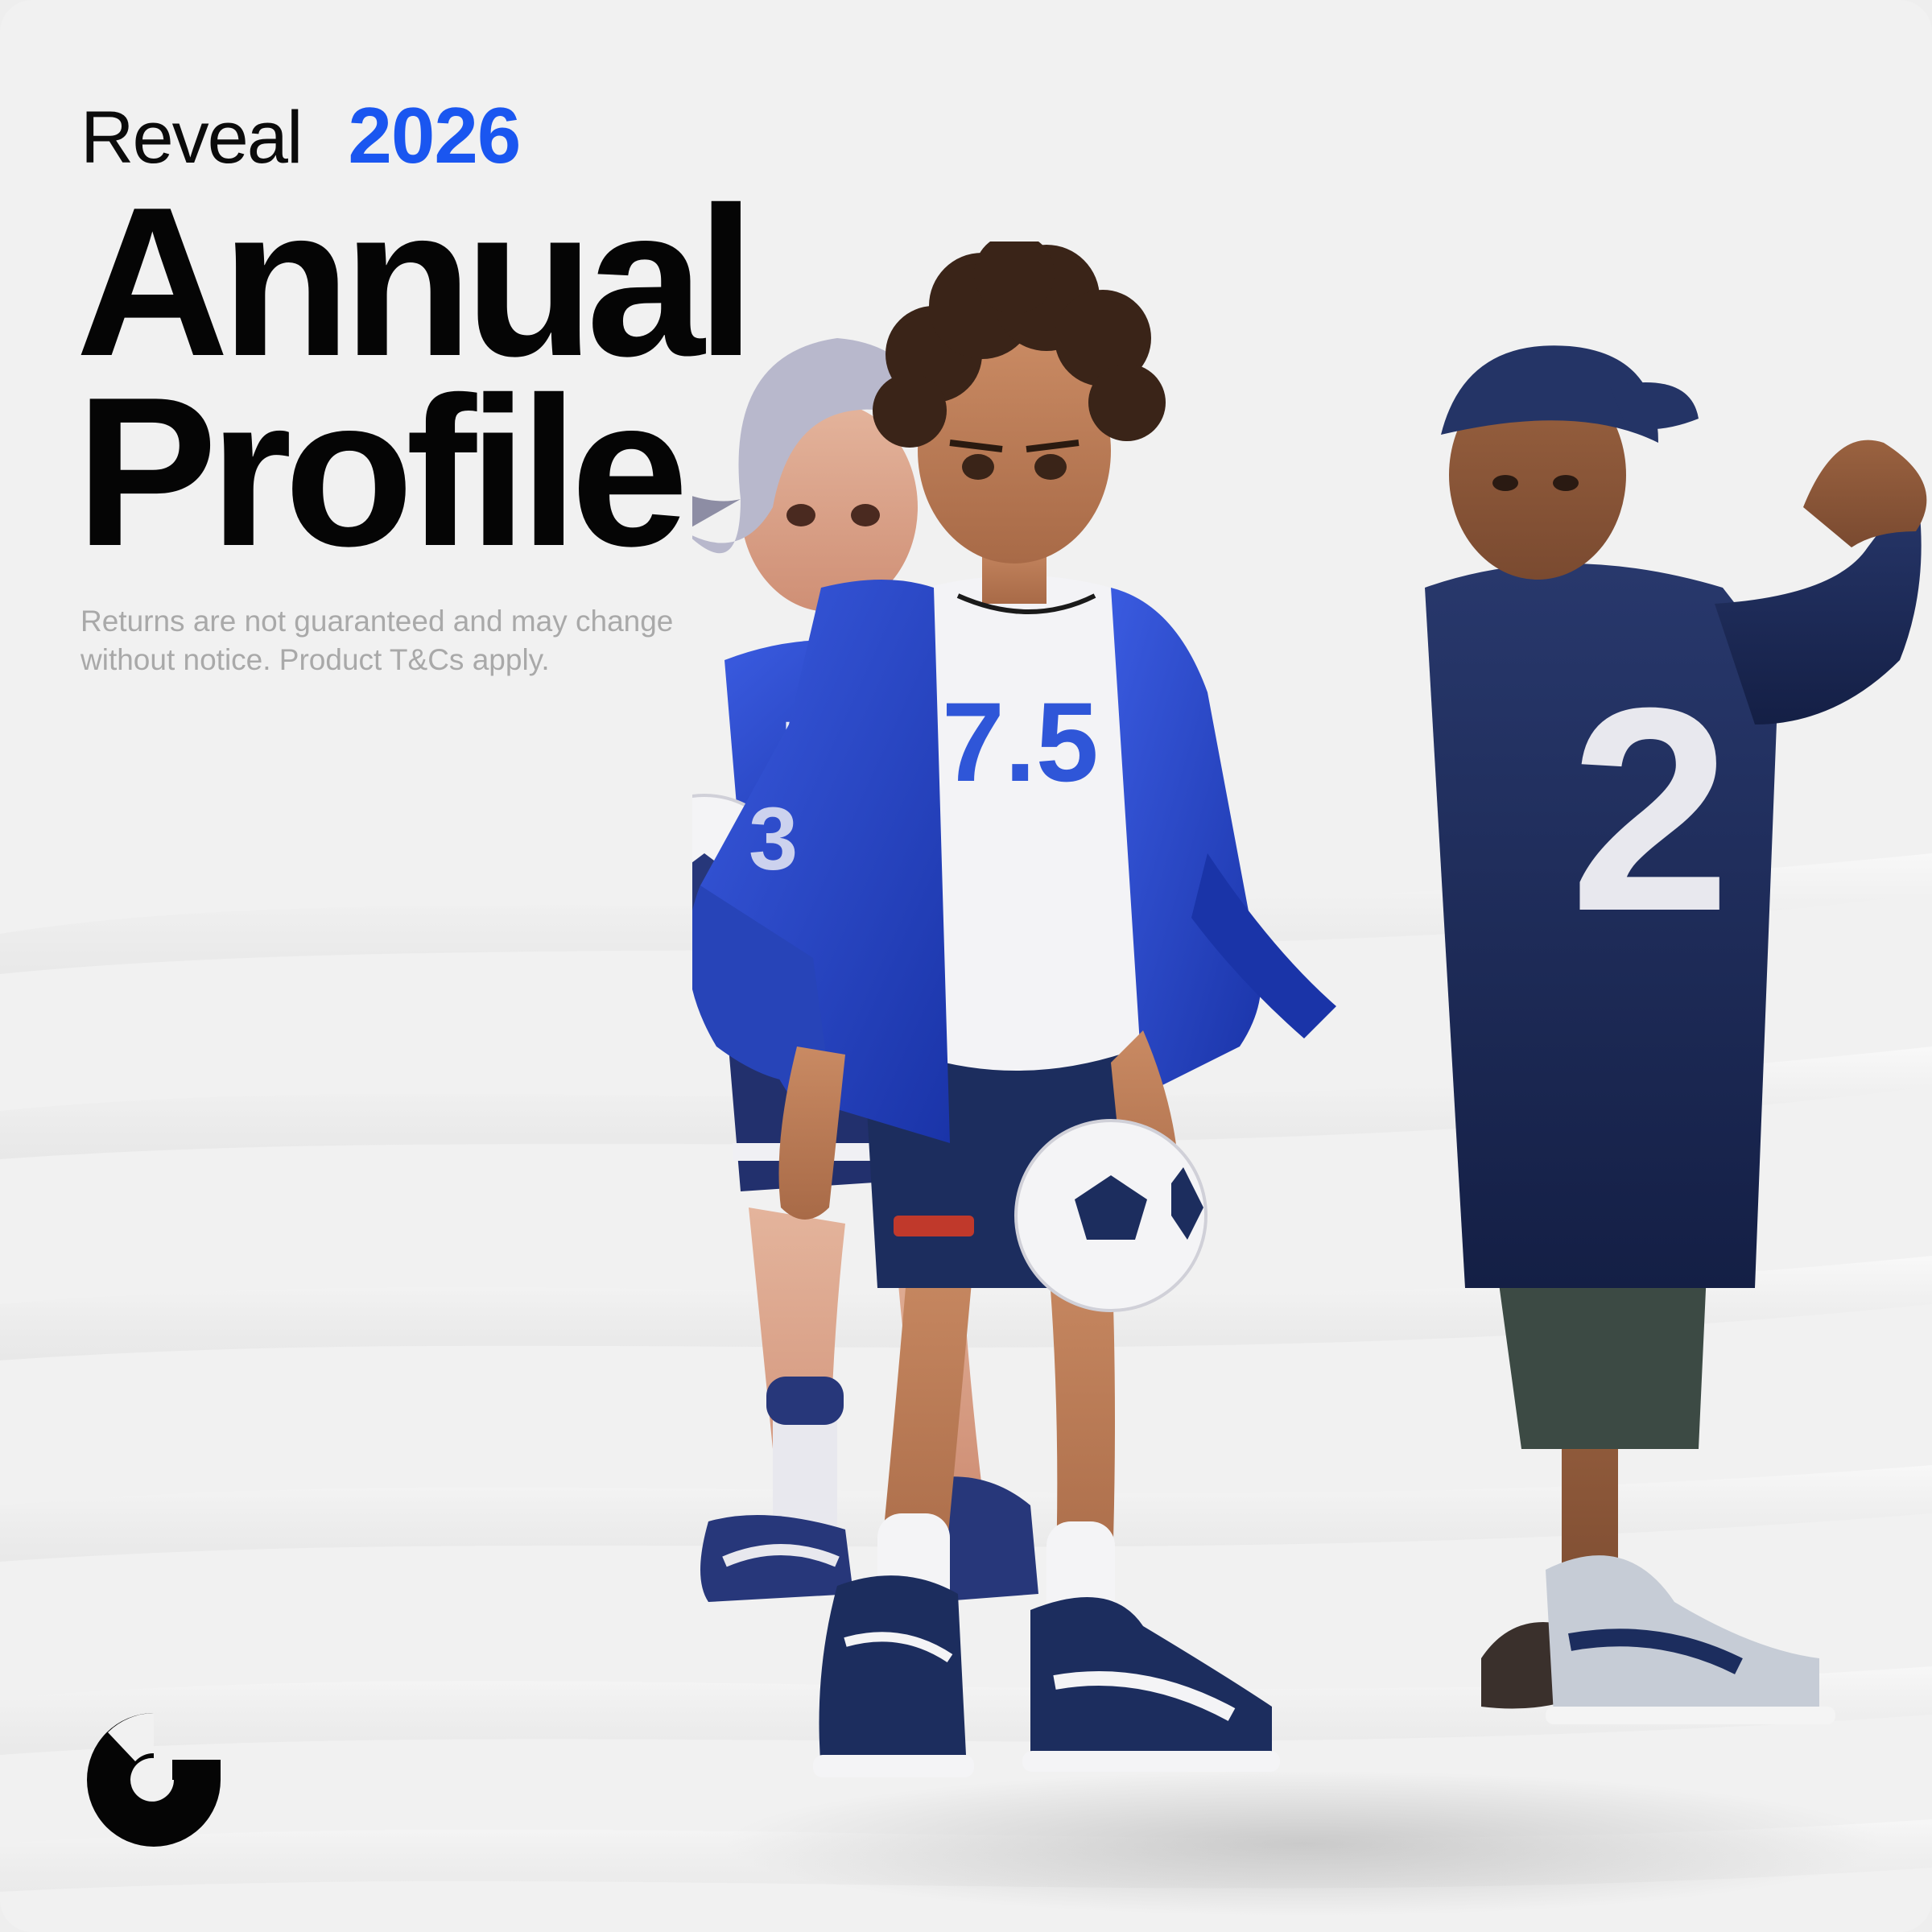 This screenshot has height=1932, width=1932. What do you see at coordinates (1304, 1844) in the screenshot?
I see `floor-shadow` at bounding box center [1304, 1844].